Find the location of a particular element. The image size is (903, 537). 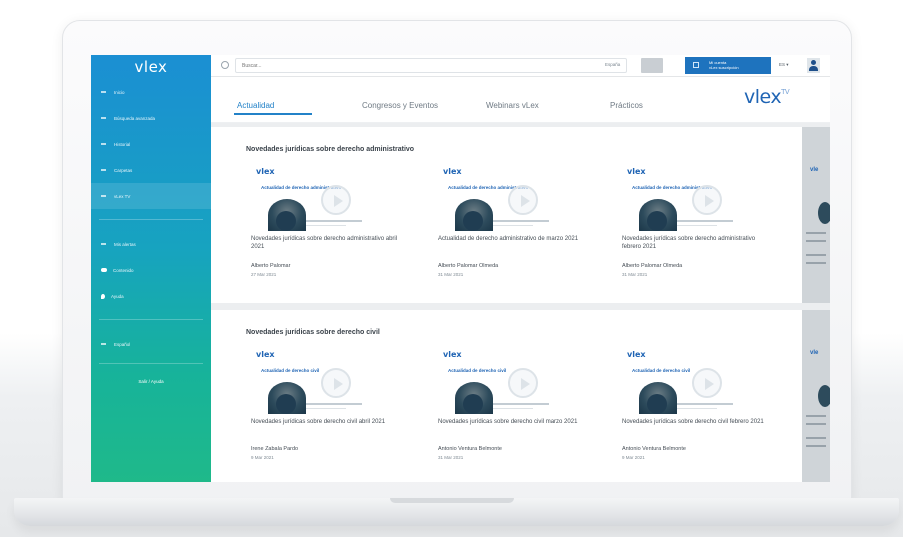

sidebar-item-label: Ayuda is located at coordinates (117, 296).